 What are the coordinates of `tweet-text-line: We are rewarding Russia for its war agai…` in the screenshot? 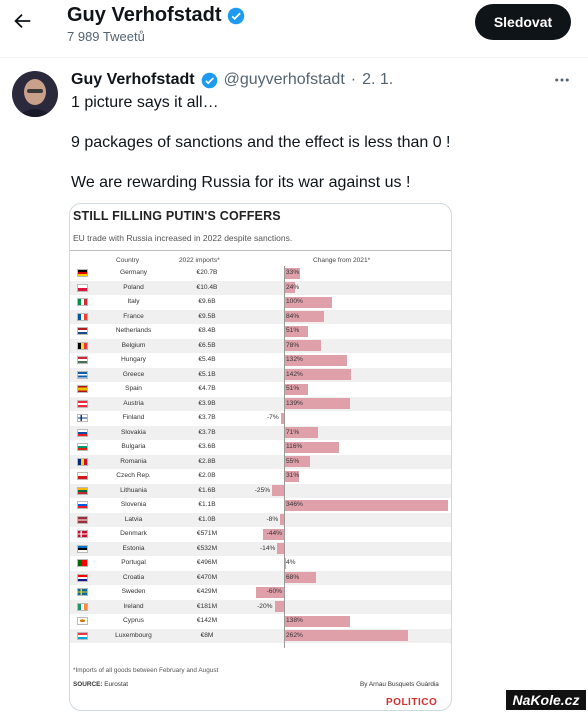 It's located at (241, 182).